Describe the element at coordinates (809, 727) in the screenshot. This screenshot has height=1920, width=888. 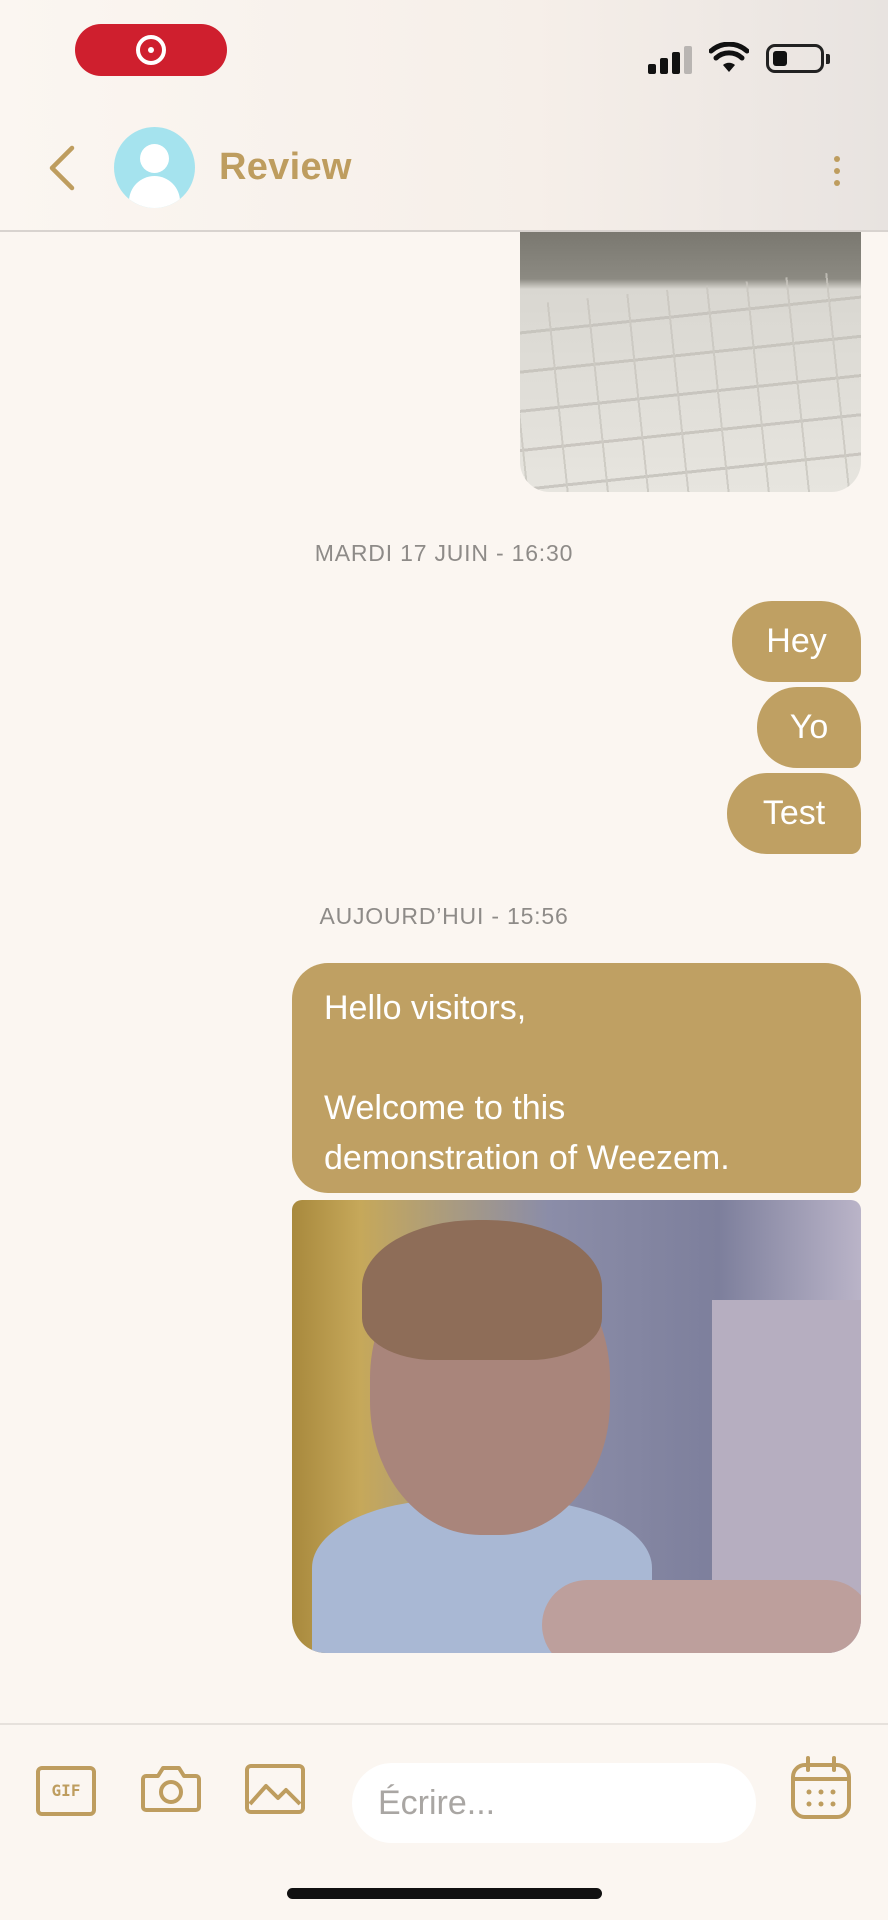
I see `message-bubble: Yo` at that location.